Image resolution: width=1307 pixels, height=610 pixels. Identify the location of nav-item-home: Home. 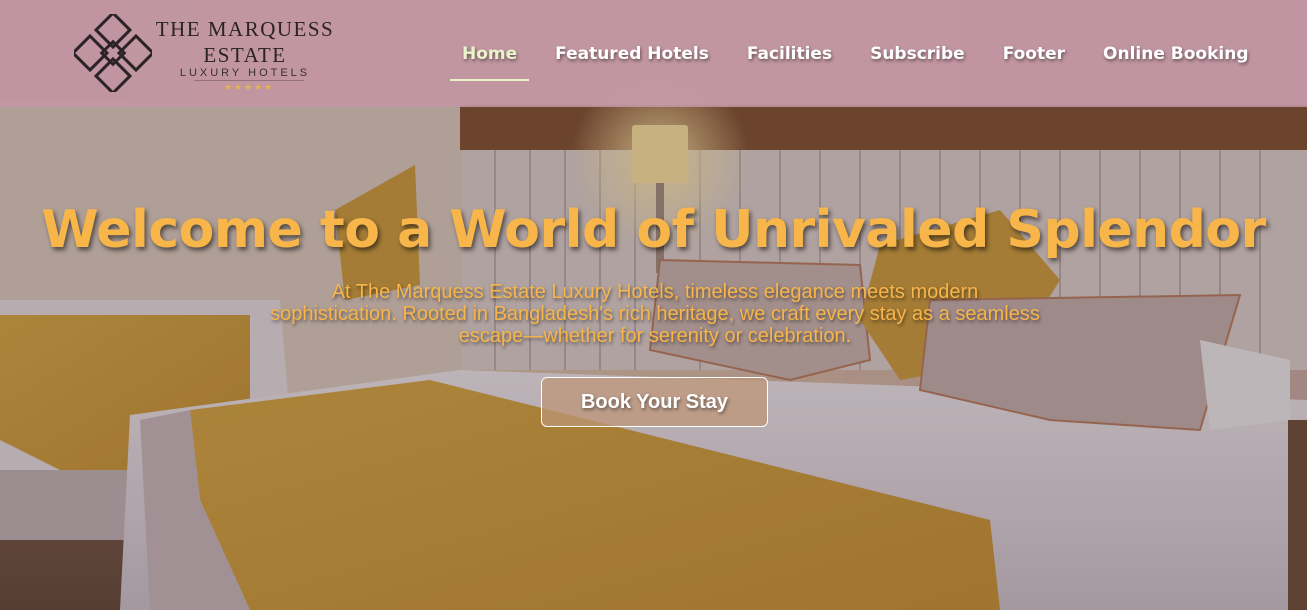
(490, 60).